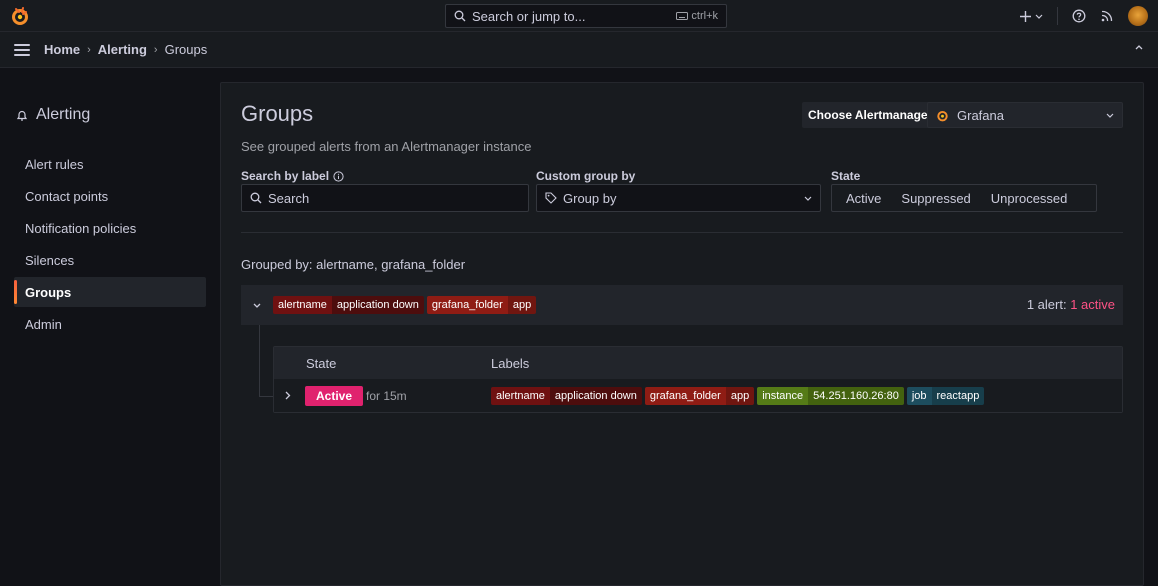 The width and height of the screenshot is (1158, 586). Describe the element at coordinates (122, 49) in the screenshot. I see `breadcrumb-alerting: Alerting` at that location.